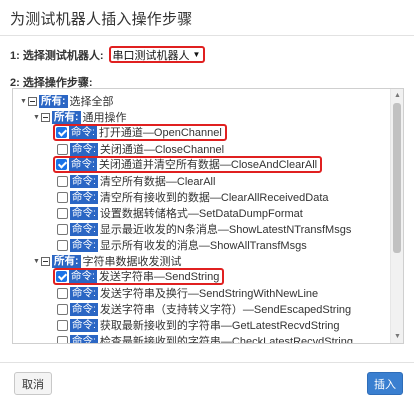 This screenshot has width=414, height=400. I want to click on tree-root-label: 选择全部, so click(91, 102).